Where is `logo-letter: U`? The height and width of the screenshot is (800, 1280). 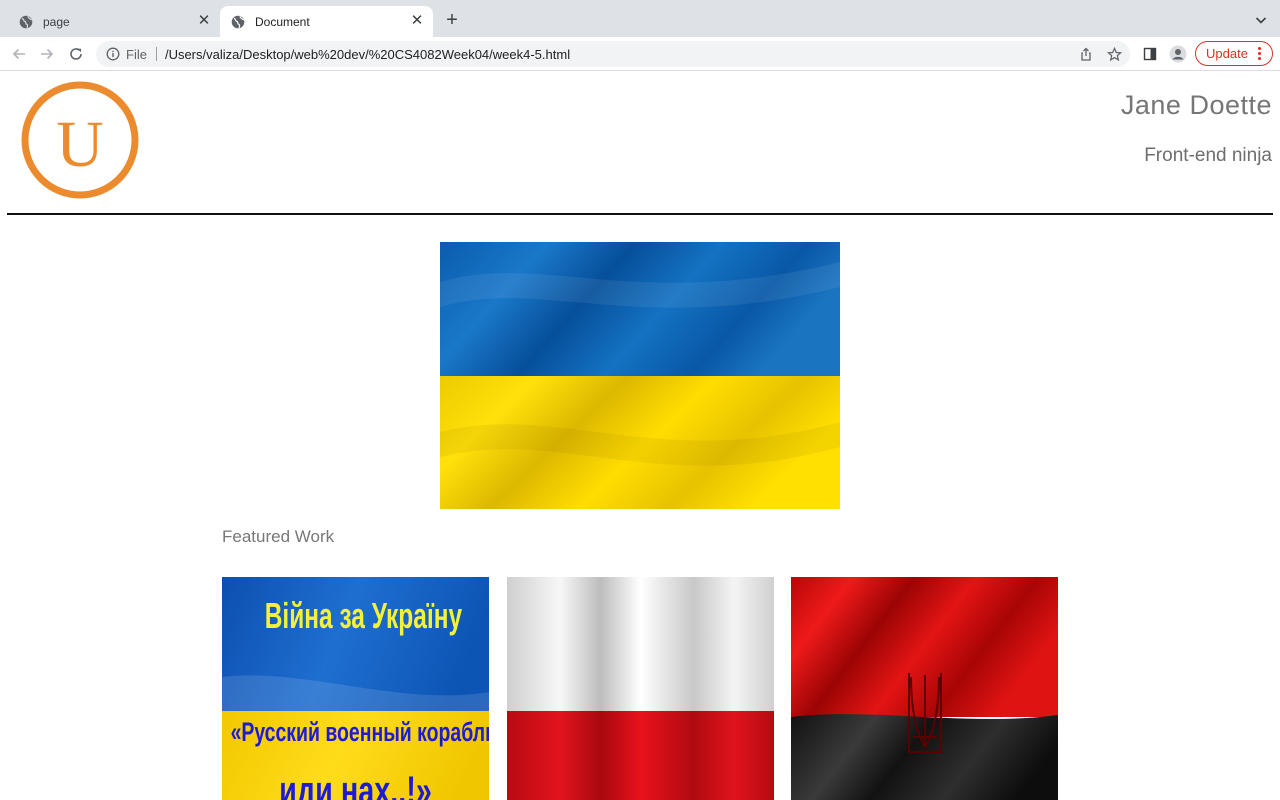 logo-letter: U is located at coordinates (80, 144).